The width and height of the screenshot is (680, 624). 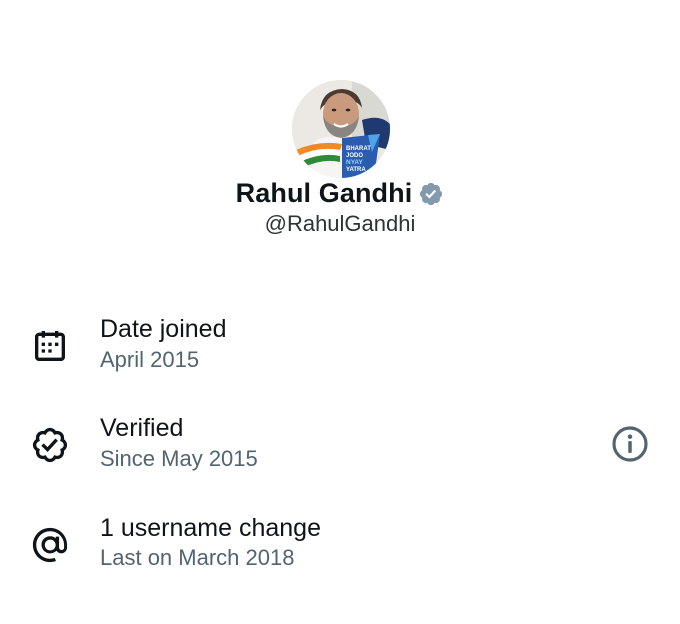 What do you see at coordinates (50, 346) in the screenshot?
I see `calendar-icon` at bounding box center [50, 346].